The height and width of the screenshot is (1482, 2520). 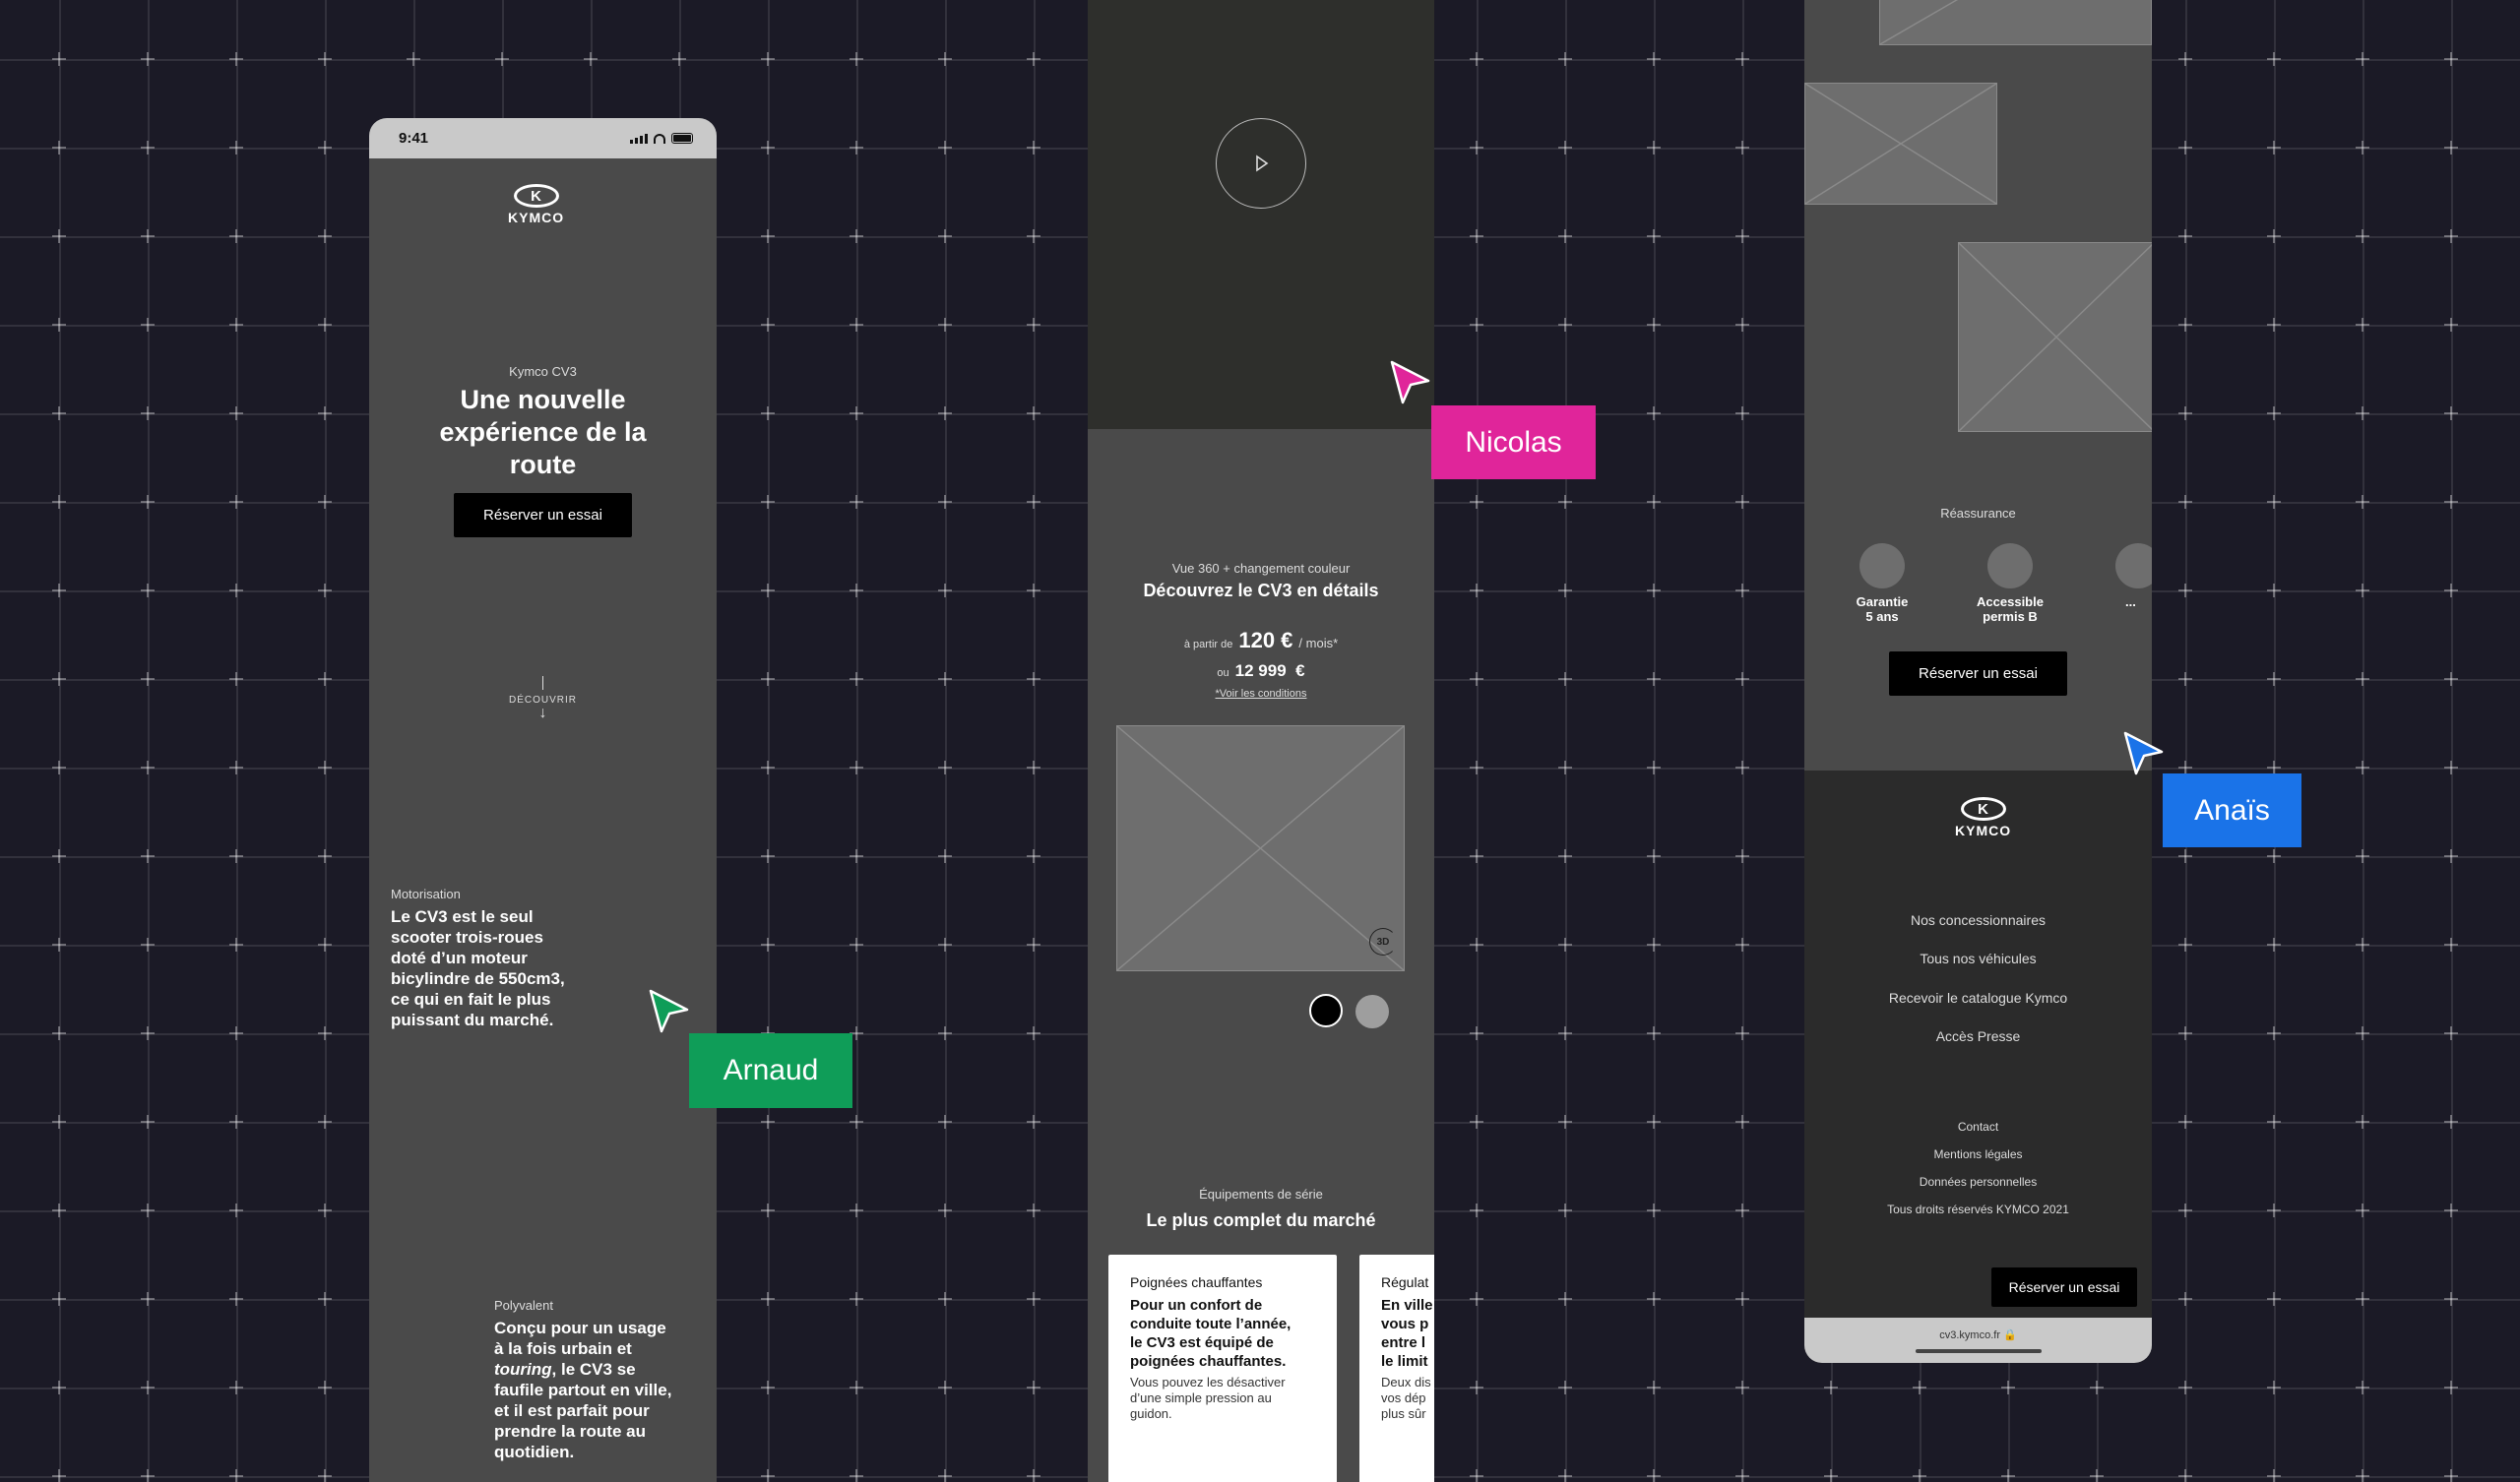 What do you see at coordinates (1260, 848) in the screenshot?
I see `vehicle-360-viewer: 3D` at bounding box center [1260, 848].